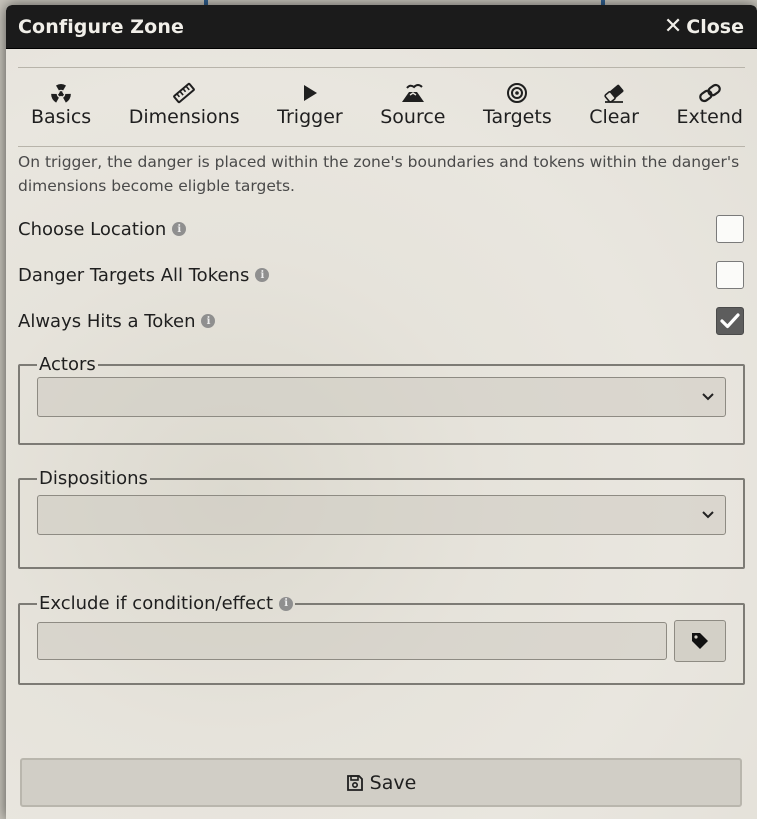  Describe the element at coordinates (61, 93) in the screenshot. I see `radiation-icon` at that location.